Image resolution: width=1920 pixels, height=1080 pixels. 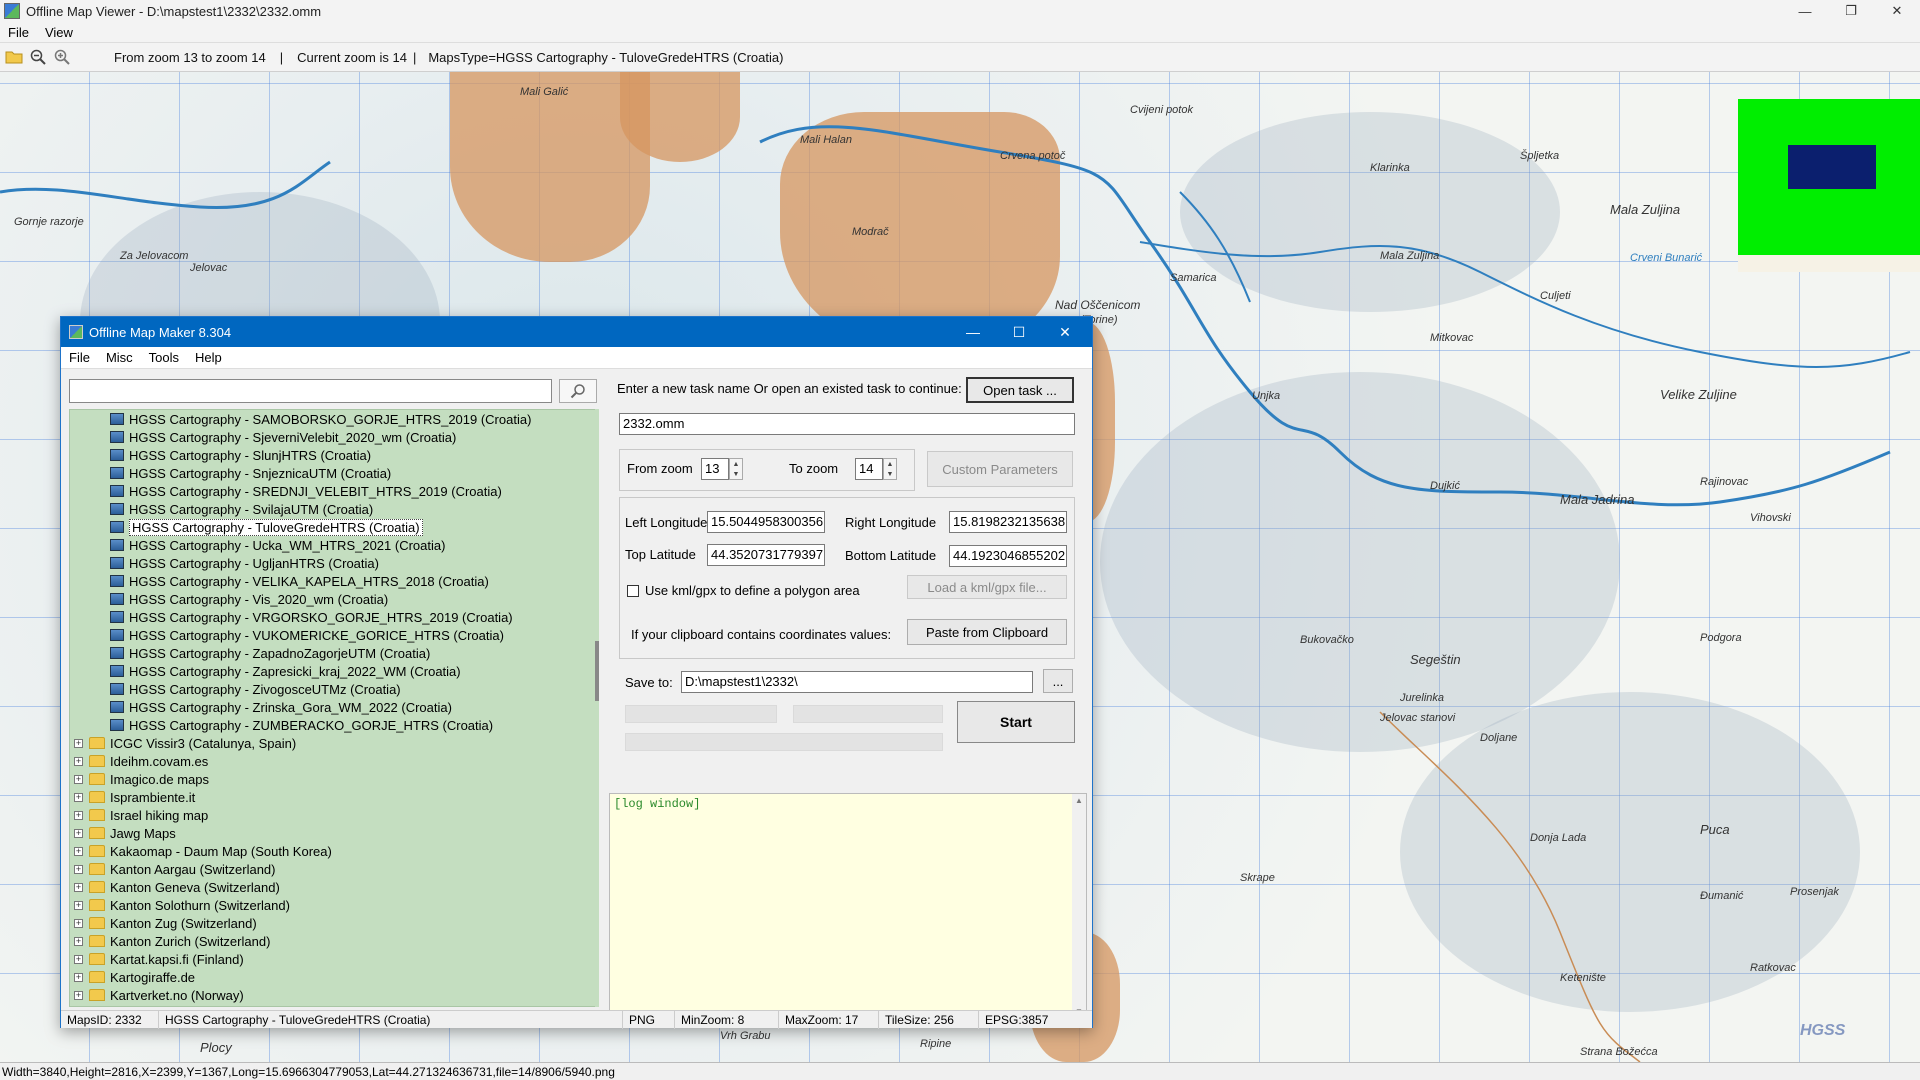 I want to click on tree-group-item: + Kartverket.no (Norway), so click(x=334, y=995).